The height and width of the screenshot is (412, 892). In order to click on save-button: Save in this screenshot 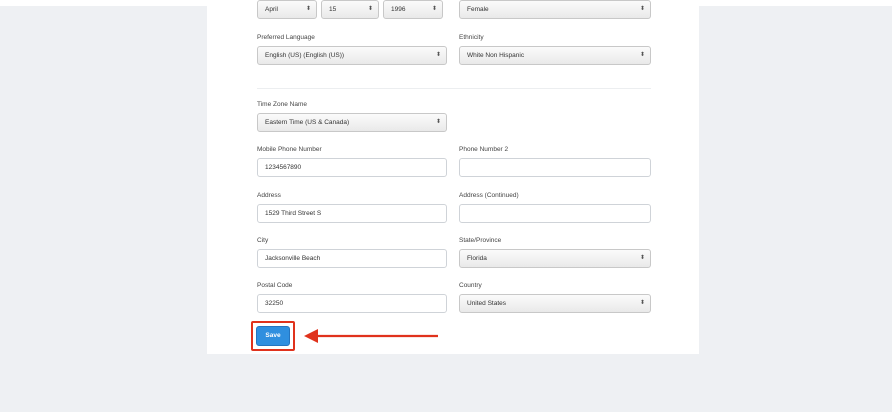, I will do `click(273, 336)`.